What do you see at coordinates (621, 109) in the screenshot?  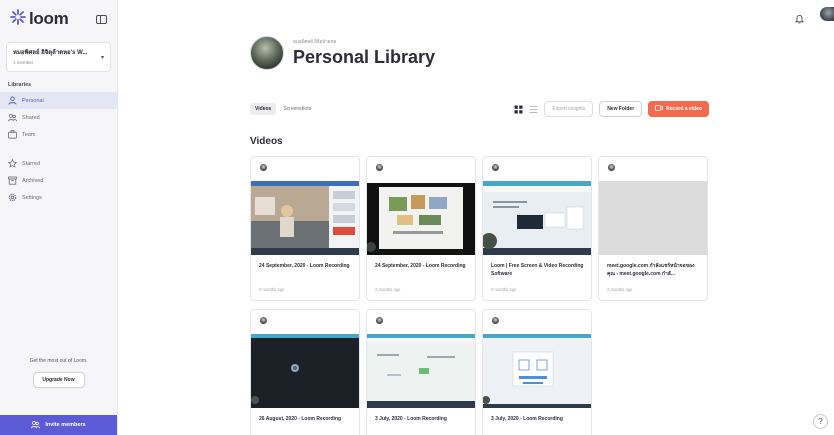 I see `new-folder-button: New Folder` at bounding box center [621, 109].